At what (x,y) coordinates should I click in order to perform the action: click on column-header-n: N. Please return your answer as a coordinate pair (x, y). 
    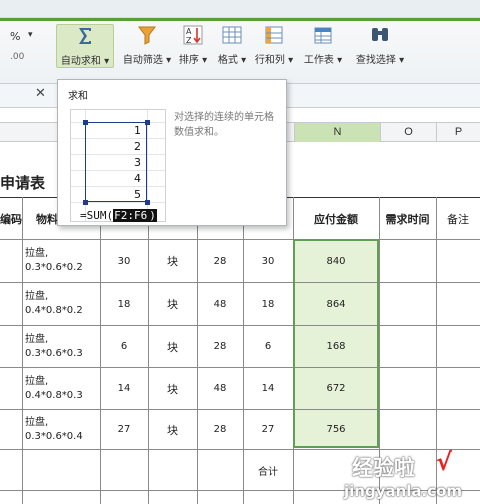
    Looking at the image, I should click on (337, 132).